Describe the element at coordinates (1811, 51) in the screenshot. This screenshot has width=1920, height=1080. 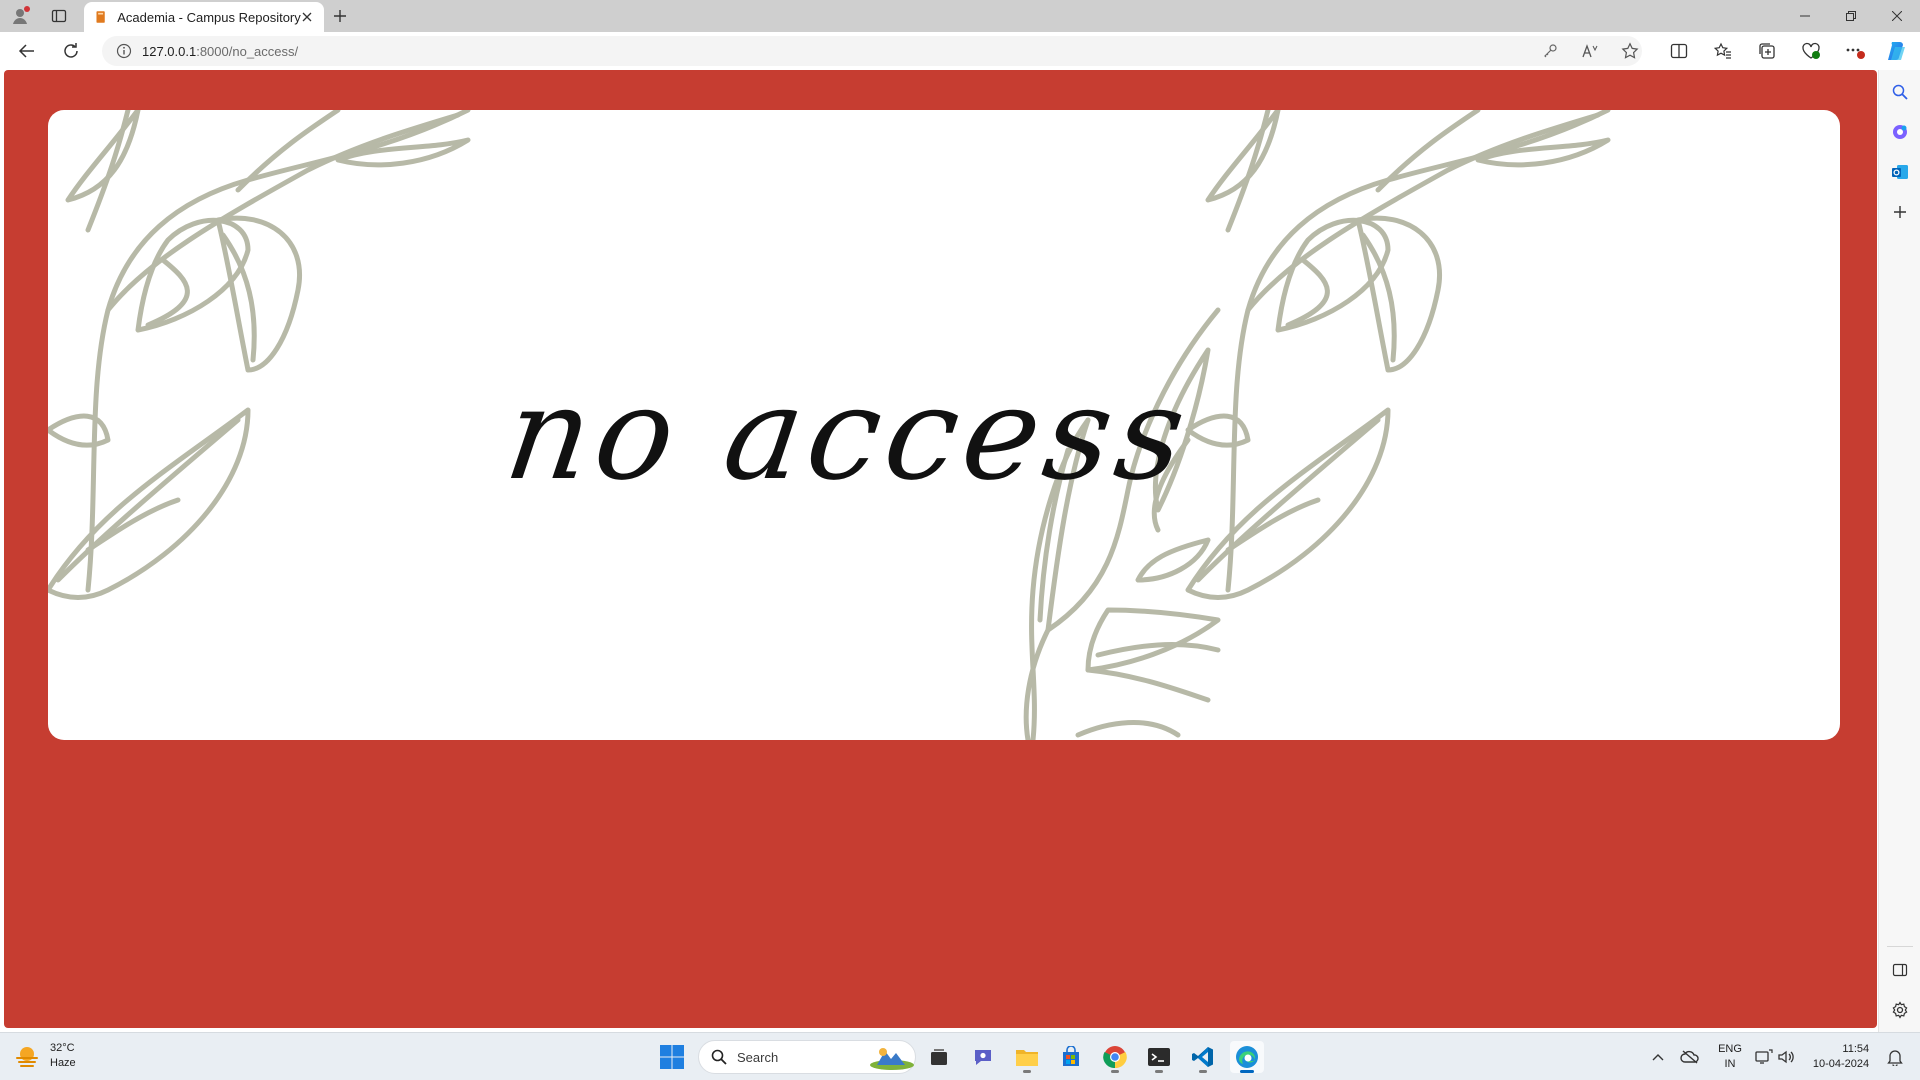
I see `browser-essentials-icon` at that location.